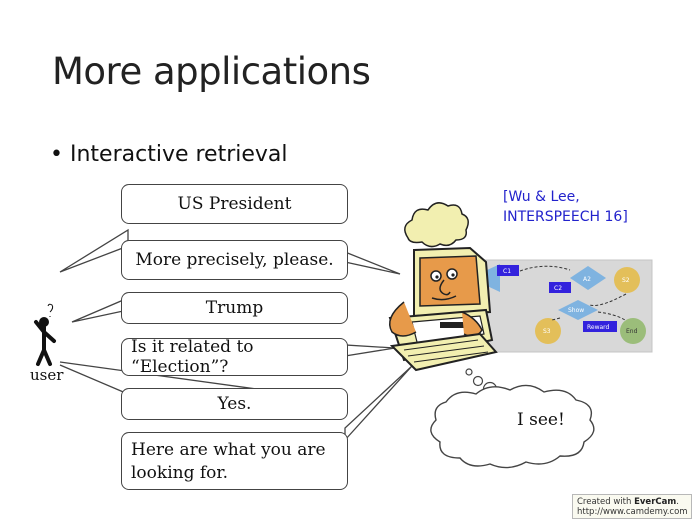 This screenshot has width=698, height=523. Describe the element at coordinates (632, 512) in the screenshot. I see `watermark-url: http://www.camdemy.com` at that location.